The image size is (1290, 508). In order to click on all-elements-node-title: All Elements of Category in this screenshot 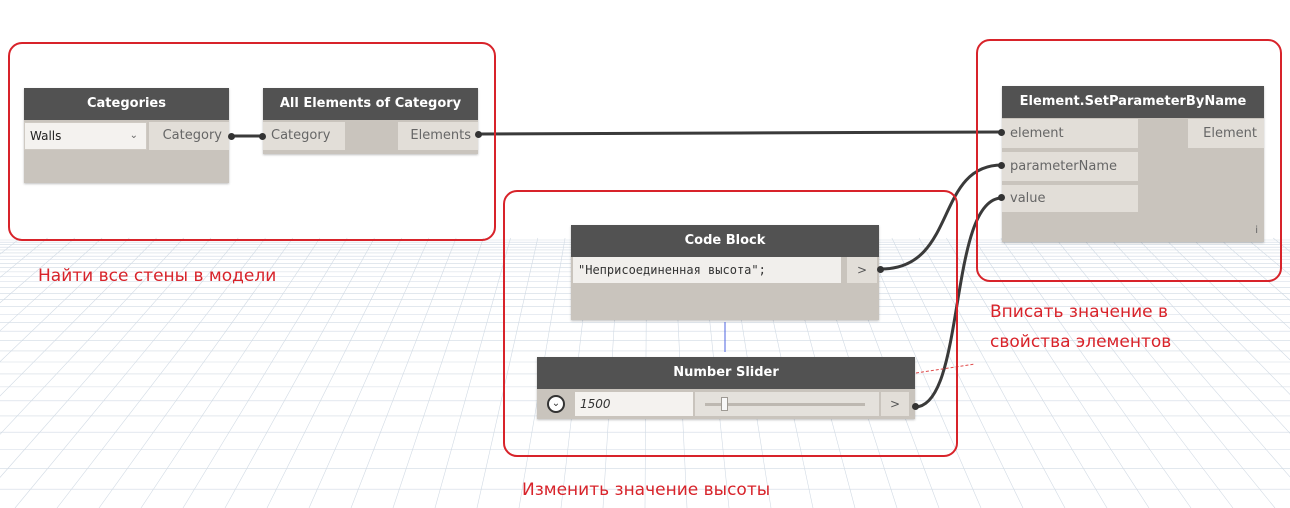, I will do `click(370, 104)`.